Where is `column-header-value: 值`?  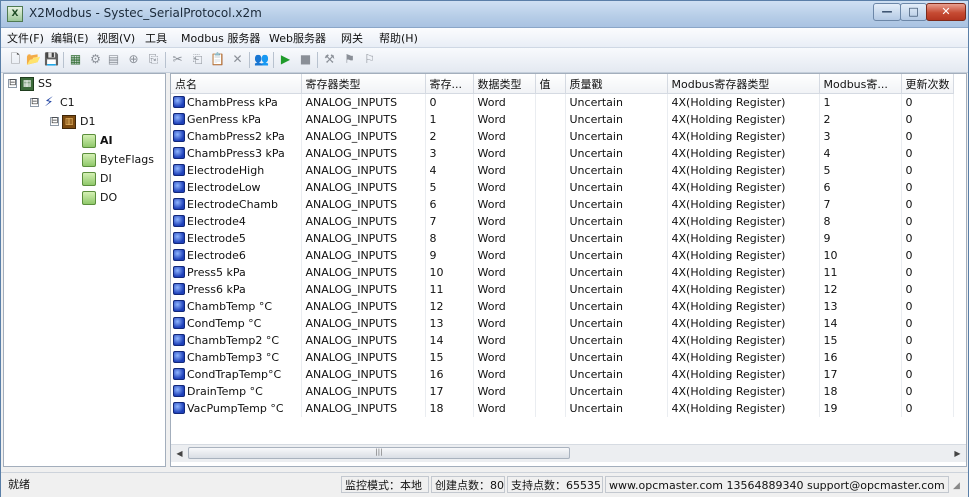
column-header-value: 值 is located at coordinates (550, 84).